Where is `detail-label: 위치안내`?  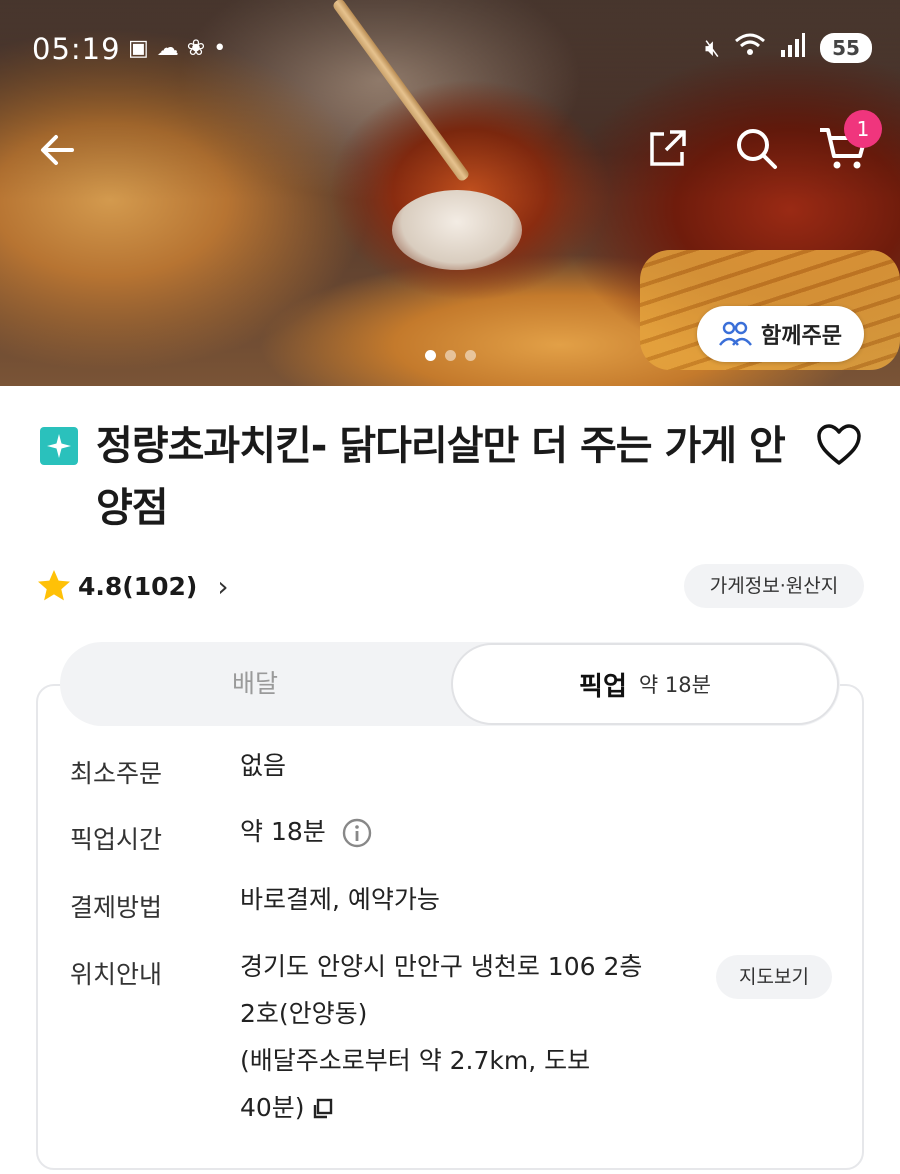
detail-label: 위치안내 is located at coordinates (116, 974).